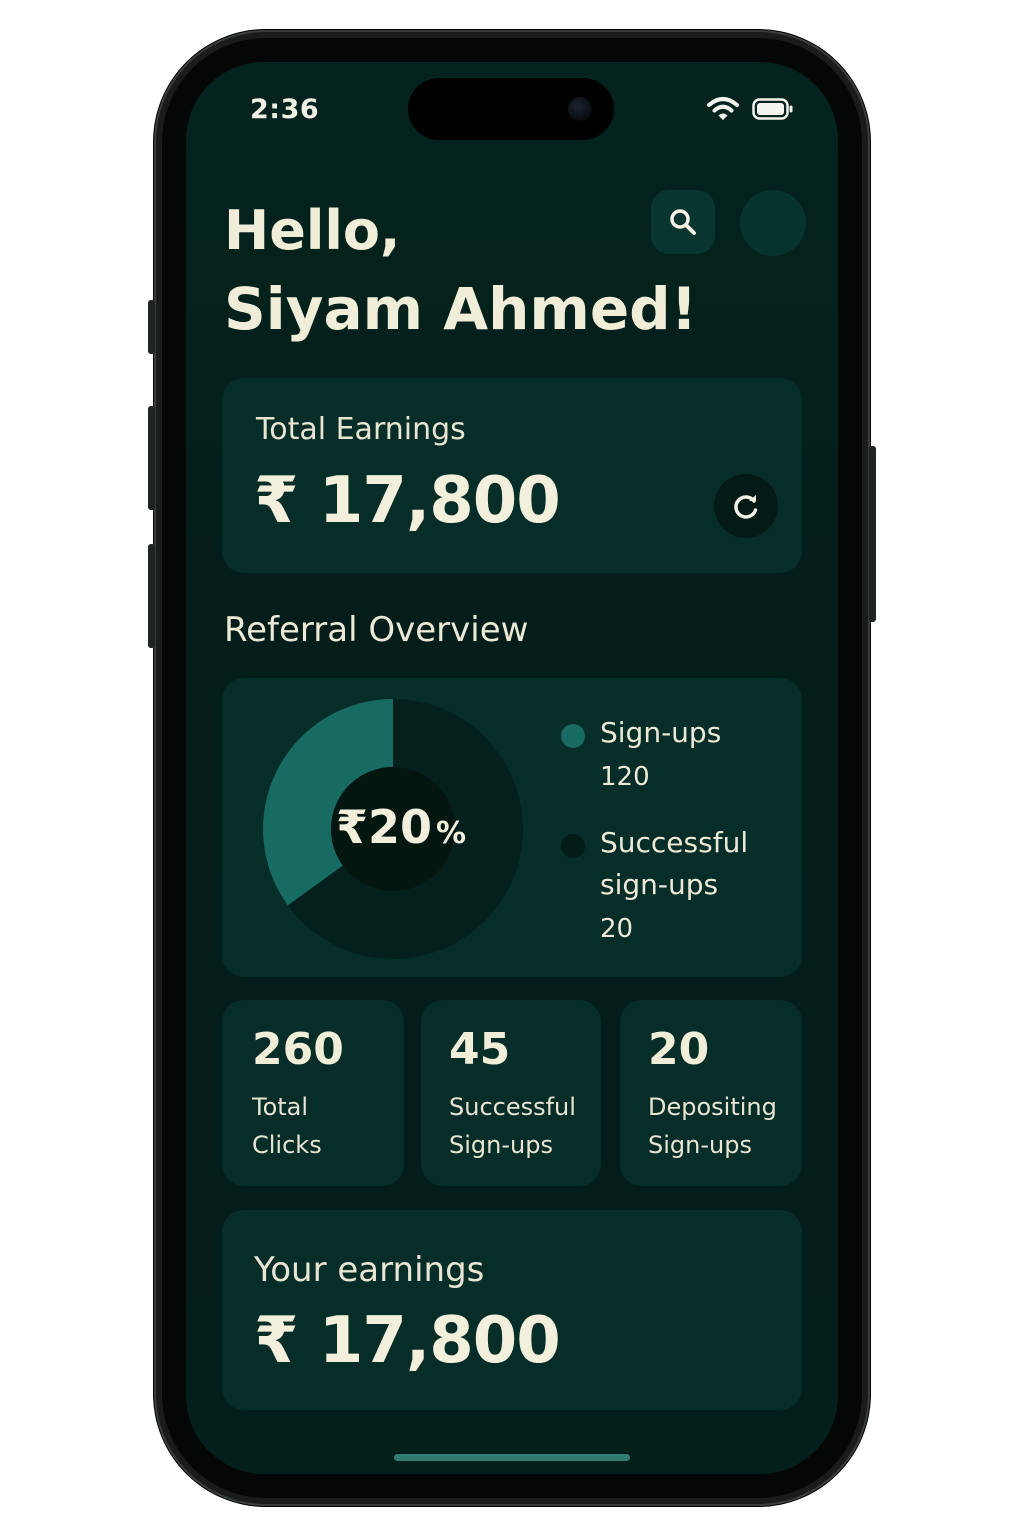 This screenshot has width=1024, height=1536. What do you see at coordinates (723, 108) in the screenshot?
I see `wifi-icon` at bounding box center [723, 108].